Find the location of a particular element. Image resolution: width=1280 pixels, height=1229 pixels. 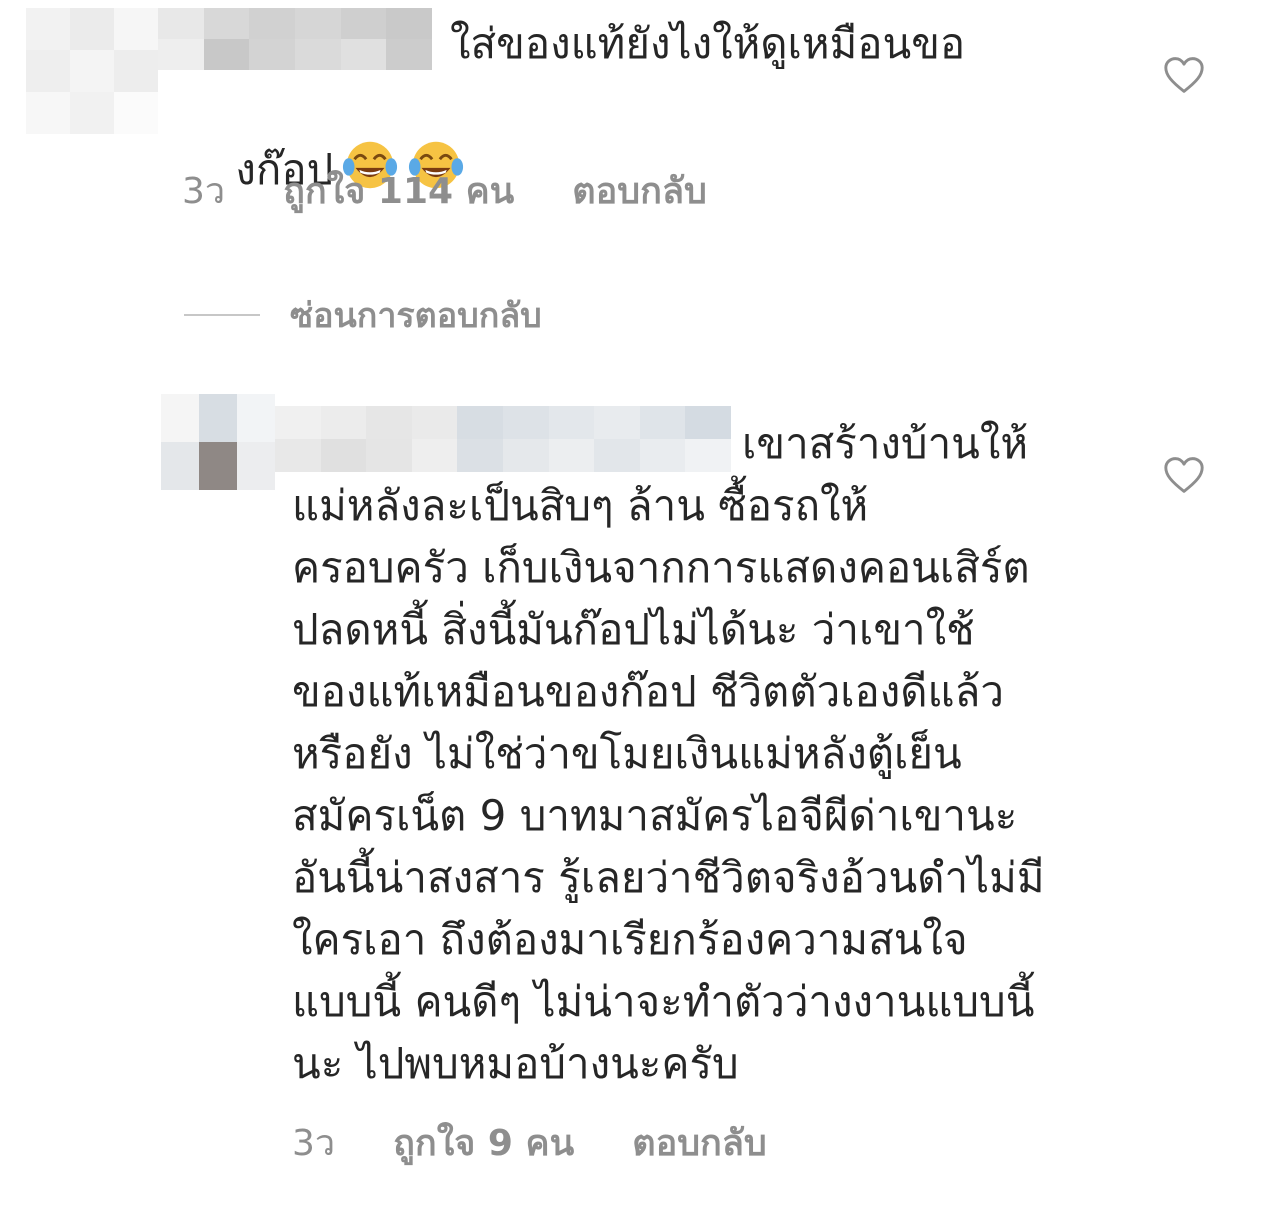

comment-2-meta: 3ว ถูกใจ 9 คน ตอบกลับ is located at coordinates (529, 1142).